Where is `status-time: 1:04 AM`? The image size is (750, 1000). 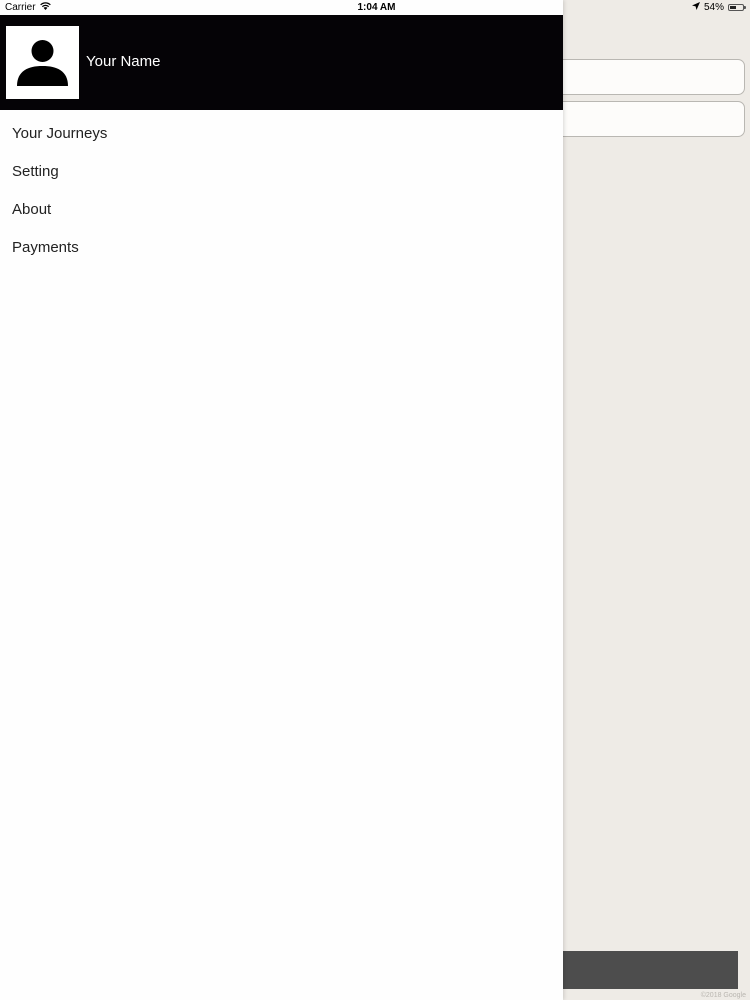
status-time: 1:04 AM is located at coordinates (376, 7).